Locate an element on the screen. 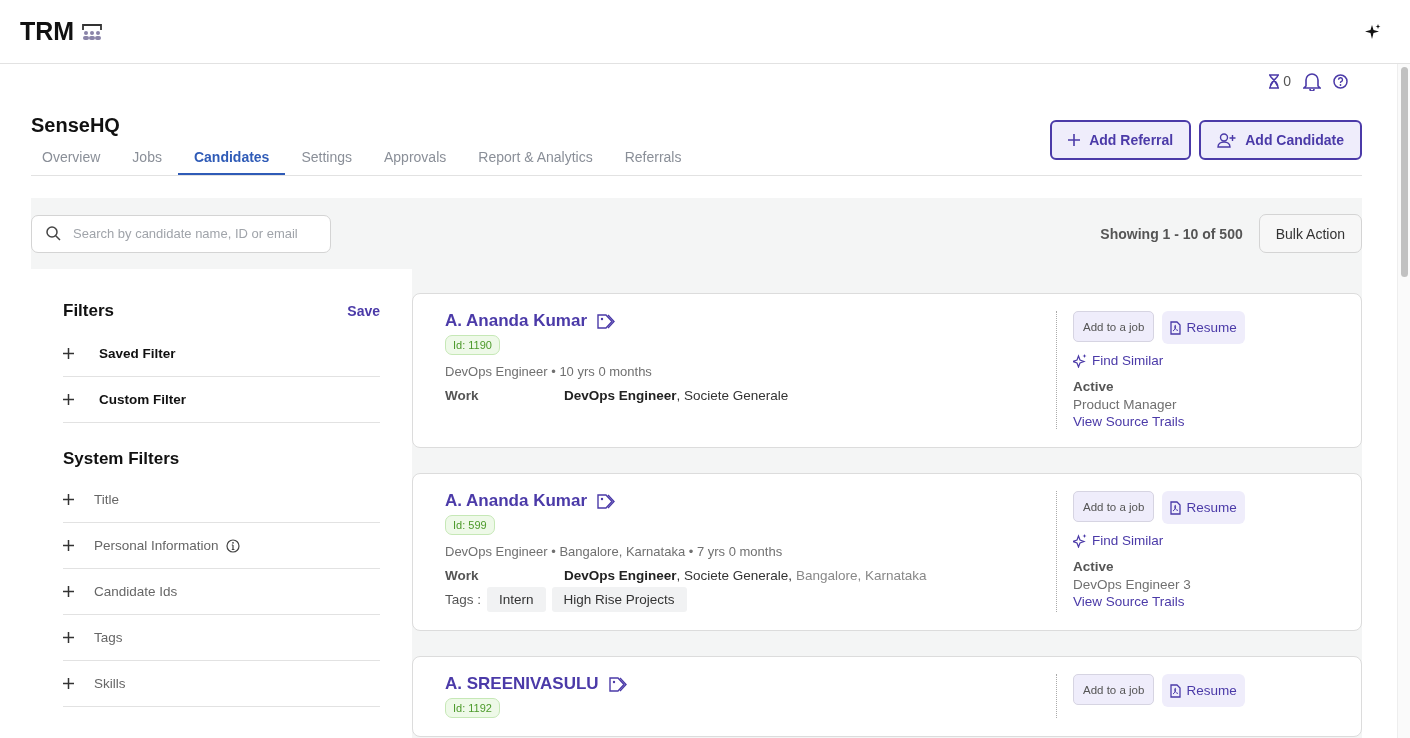 This screenshot has height=738, width=1410. add-referral-button: Add Referral is located at coordinates (1121, 140).